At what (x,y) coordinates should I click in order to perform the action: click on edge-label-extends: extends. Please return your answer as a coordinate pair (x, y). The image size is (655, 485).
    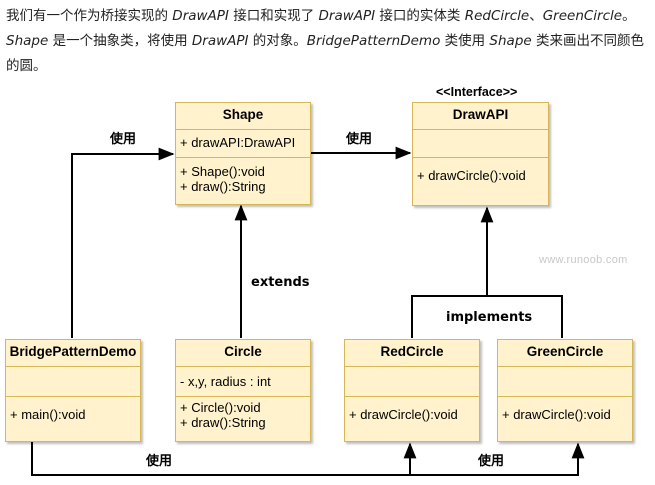
    Looking at the image, I should click on (280, 282).